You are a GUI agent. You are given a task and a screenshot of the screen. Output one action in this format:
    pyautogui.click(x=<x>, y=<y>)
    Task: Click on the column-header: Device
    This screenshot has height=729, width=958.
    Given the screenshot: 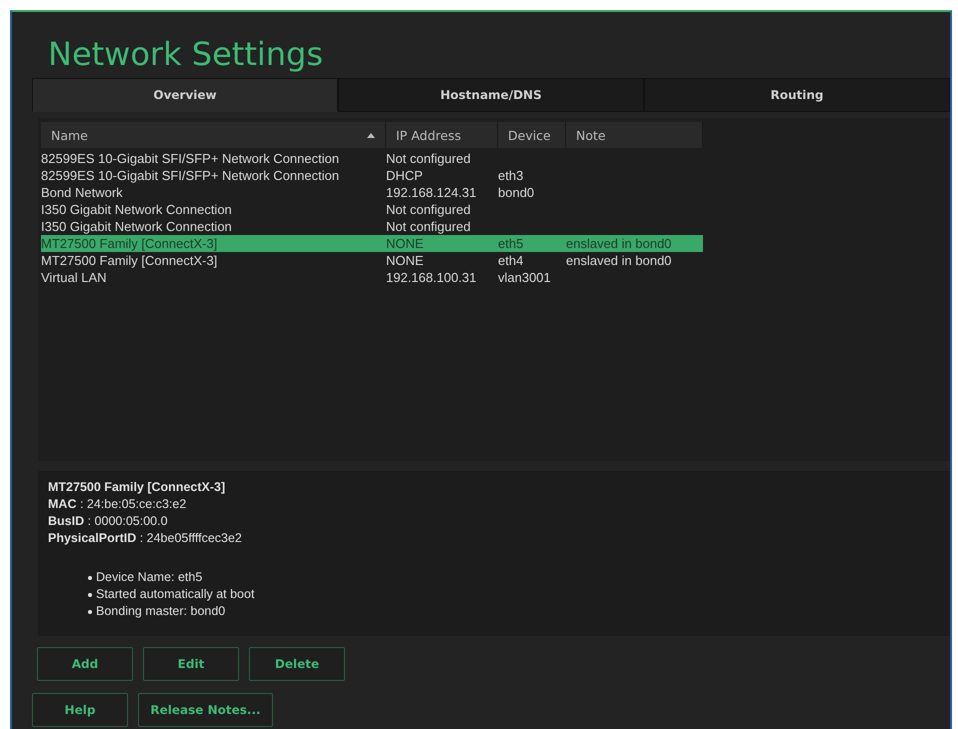 What is the action you would take?
    pyautogui.click(x=532, y=135)
    